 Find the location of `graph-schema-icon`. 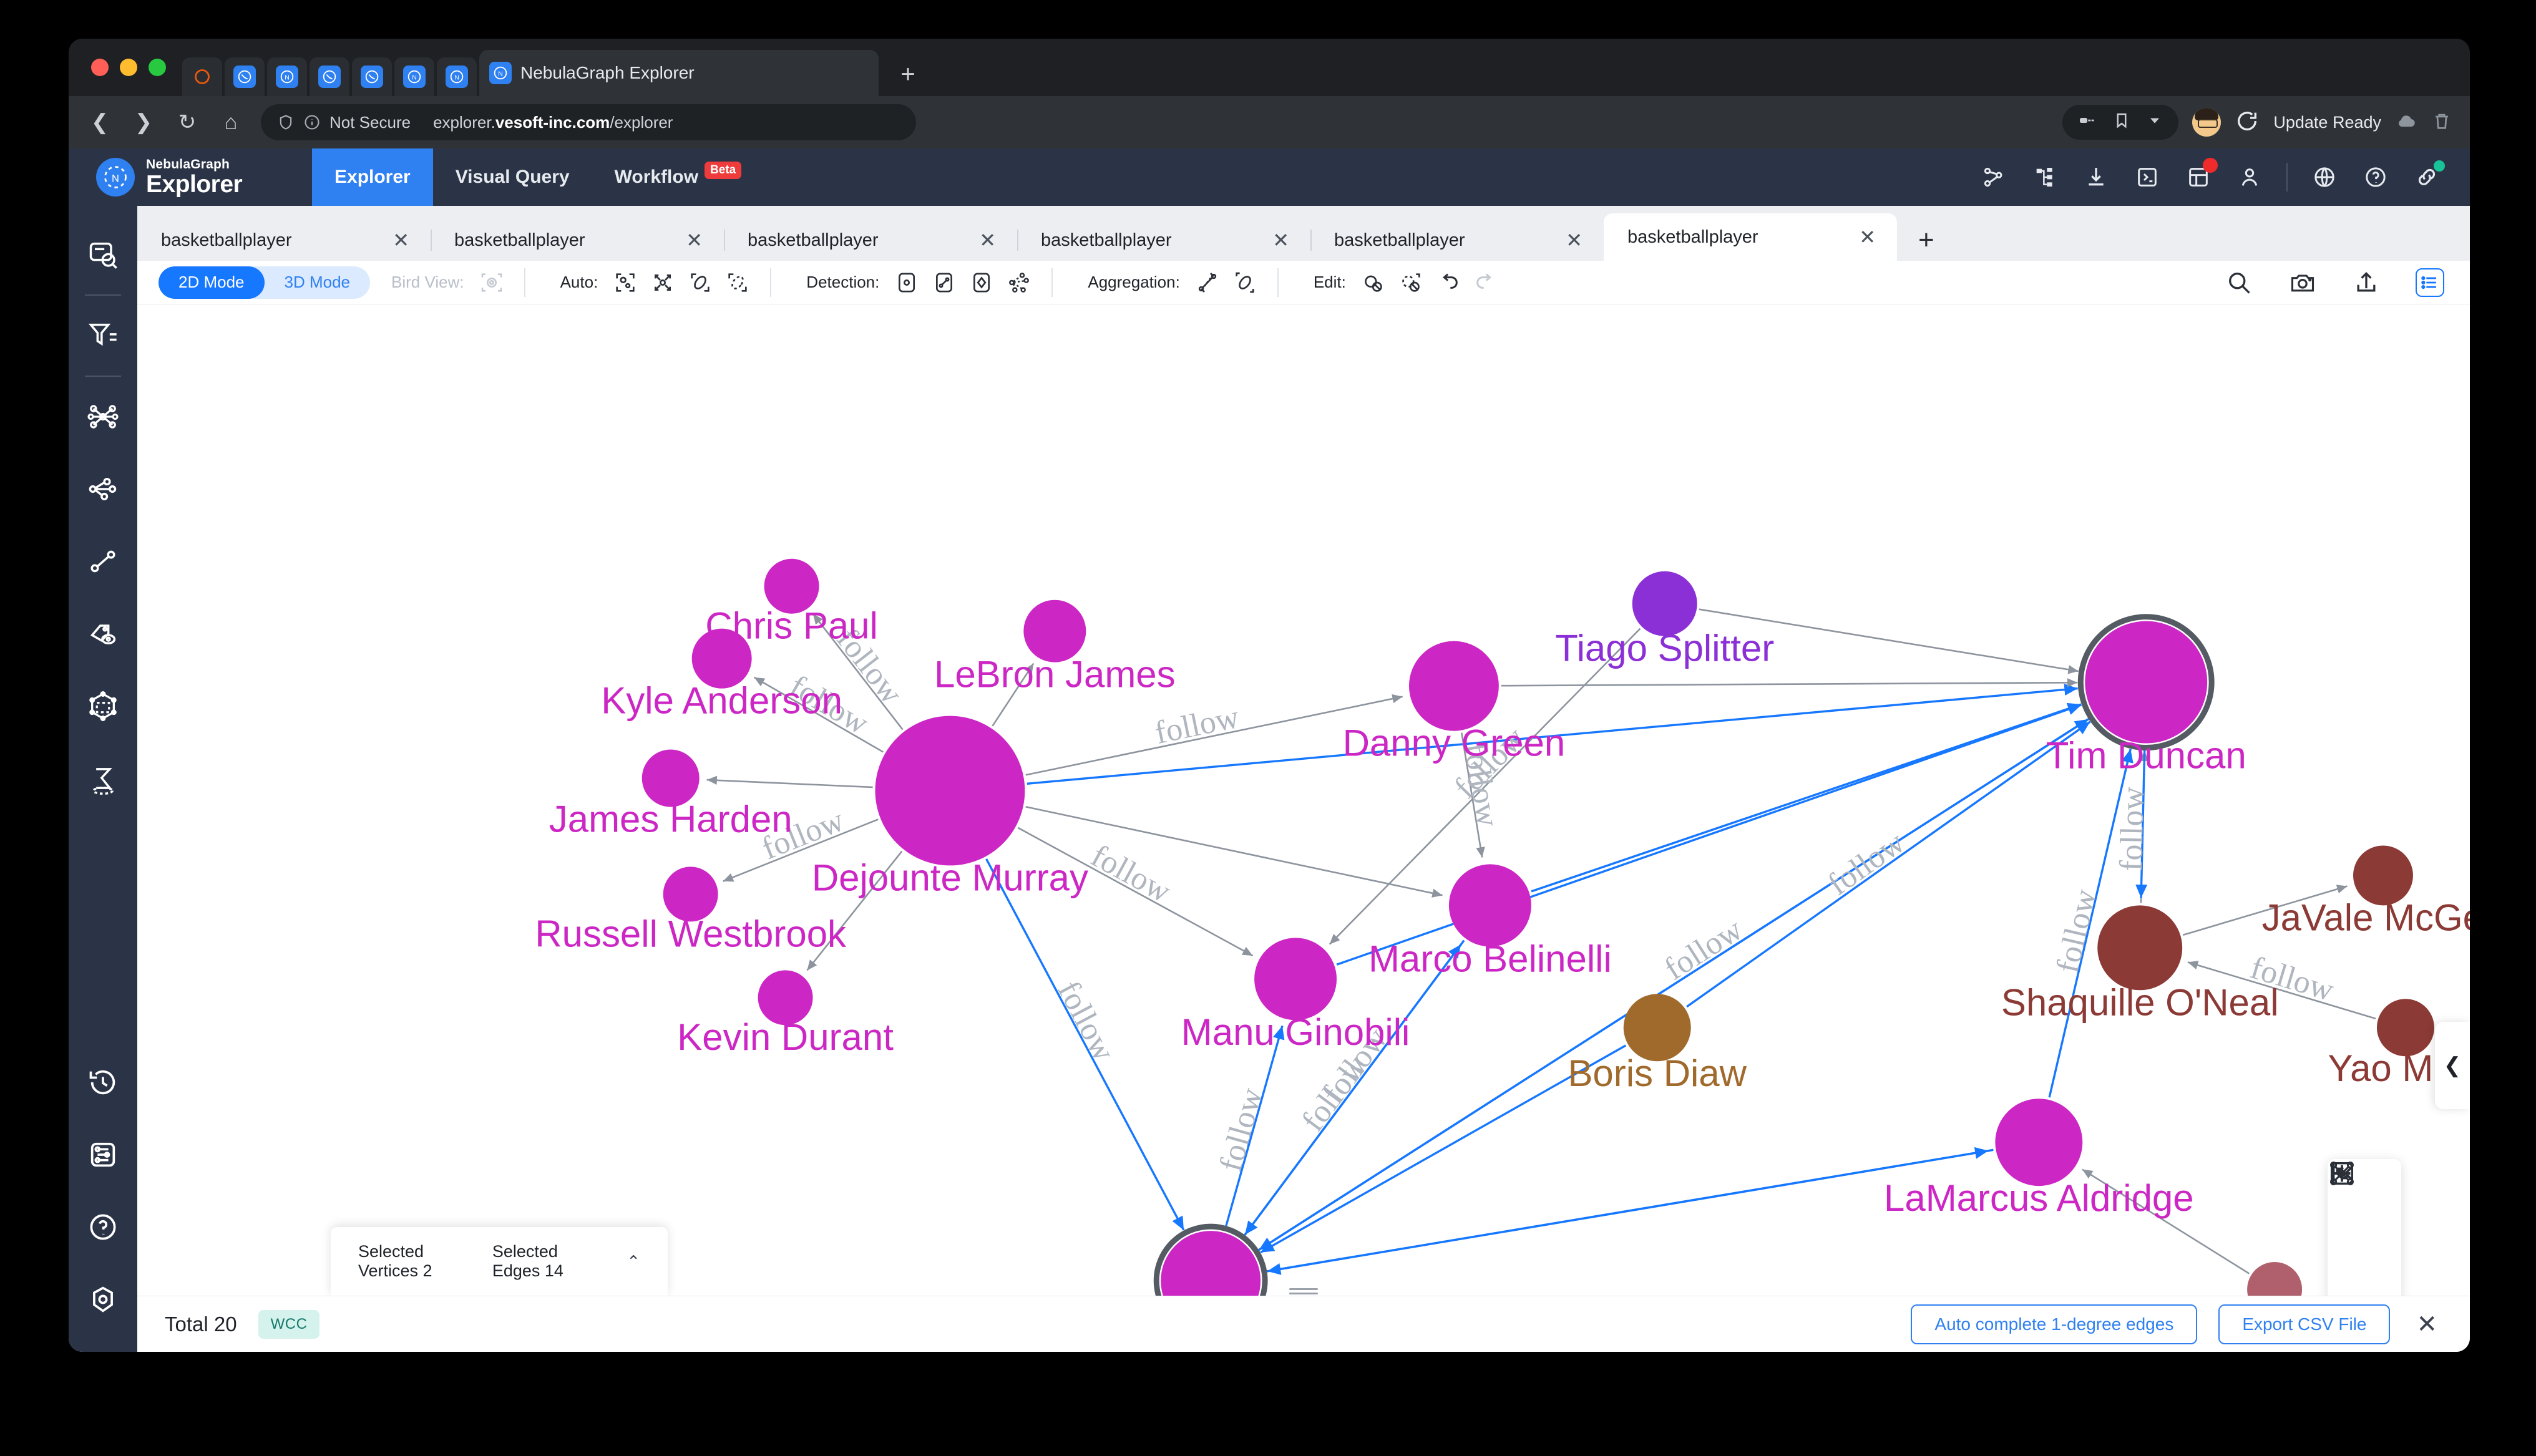

graph-schema-icon is located at coordinates (1994, 178).